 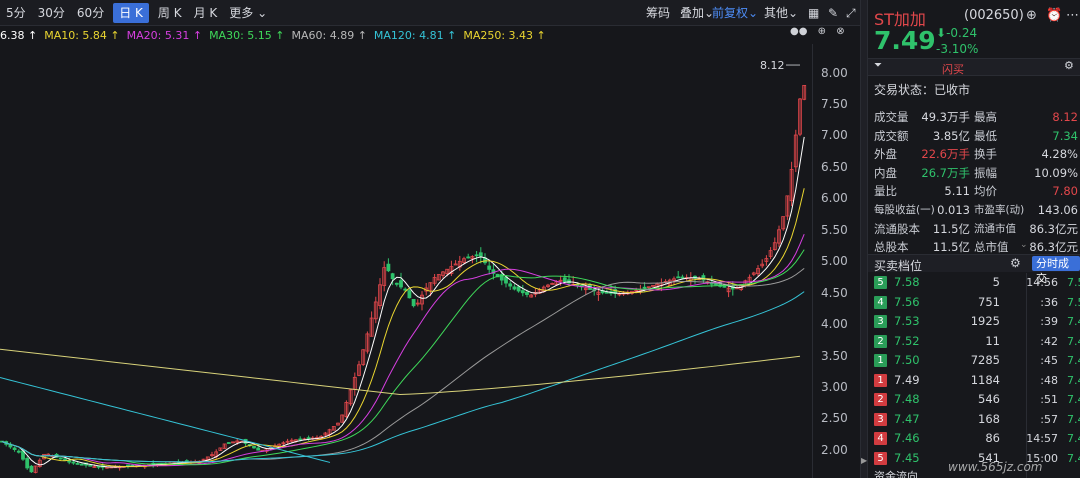 I want to click on add-icon: ⊕, so click(x=822, y=31).